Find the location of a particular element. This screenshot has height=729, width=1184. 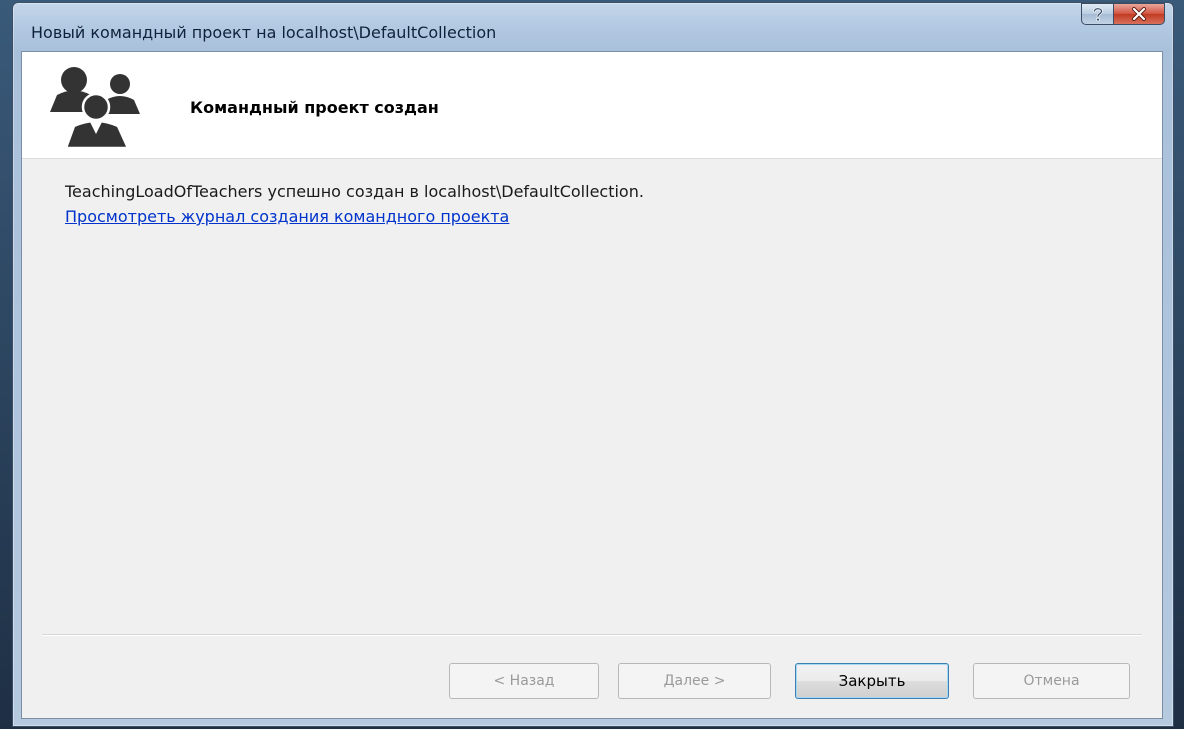

question-mark-icon is located at coordinates (1097, 14).